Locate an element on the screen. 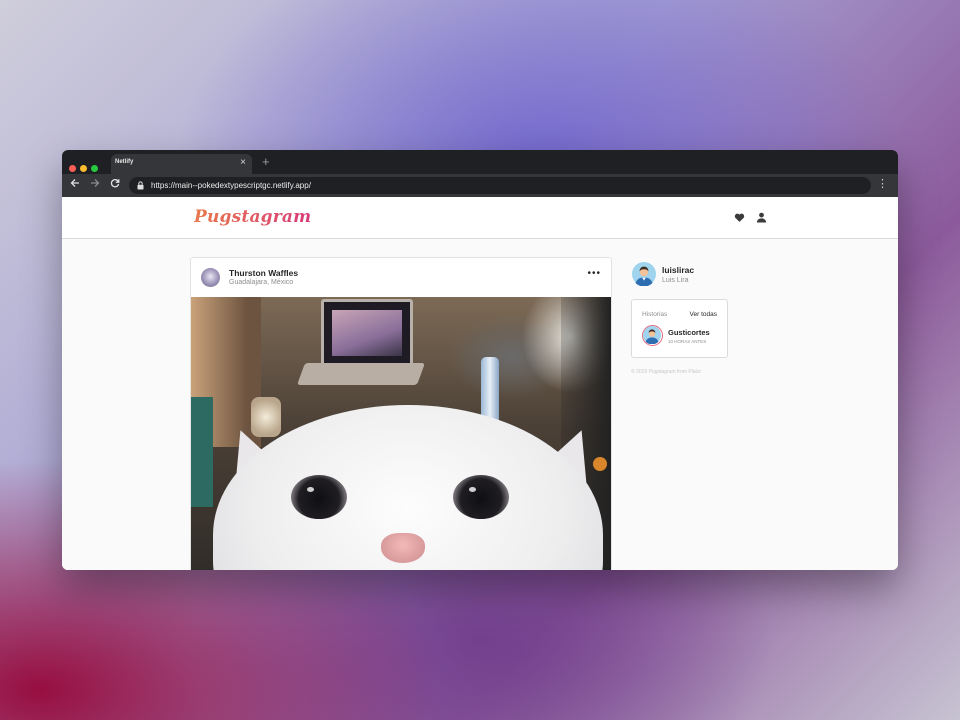 This screenshot has height=720, width=960. post-author-name: Thurston Waffles is located at coordinates (263, 273).